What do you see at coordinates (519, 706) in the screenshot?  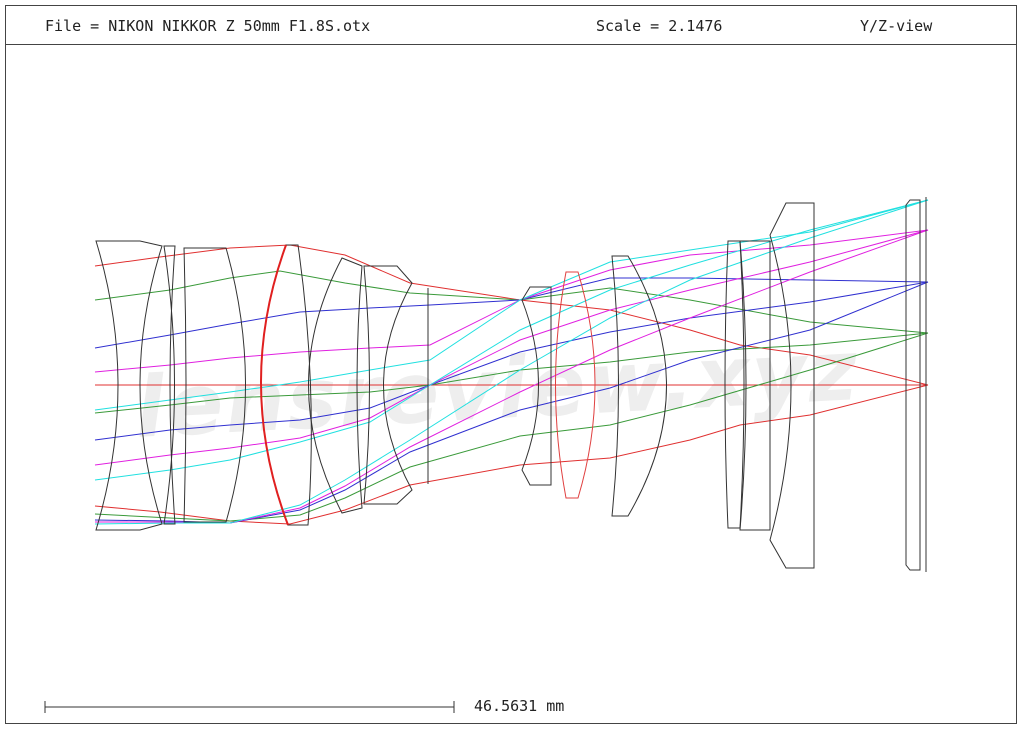 I see `scale-bar-label: 46.5631 mm` at bounding box center [519, 706].